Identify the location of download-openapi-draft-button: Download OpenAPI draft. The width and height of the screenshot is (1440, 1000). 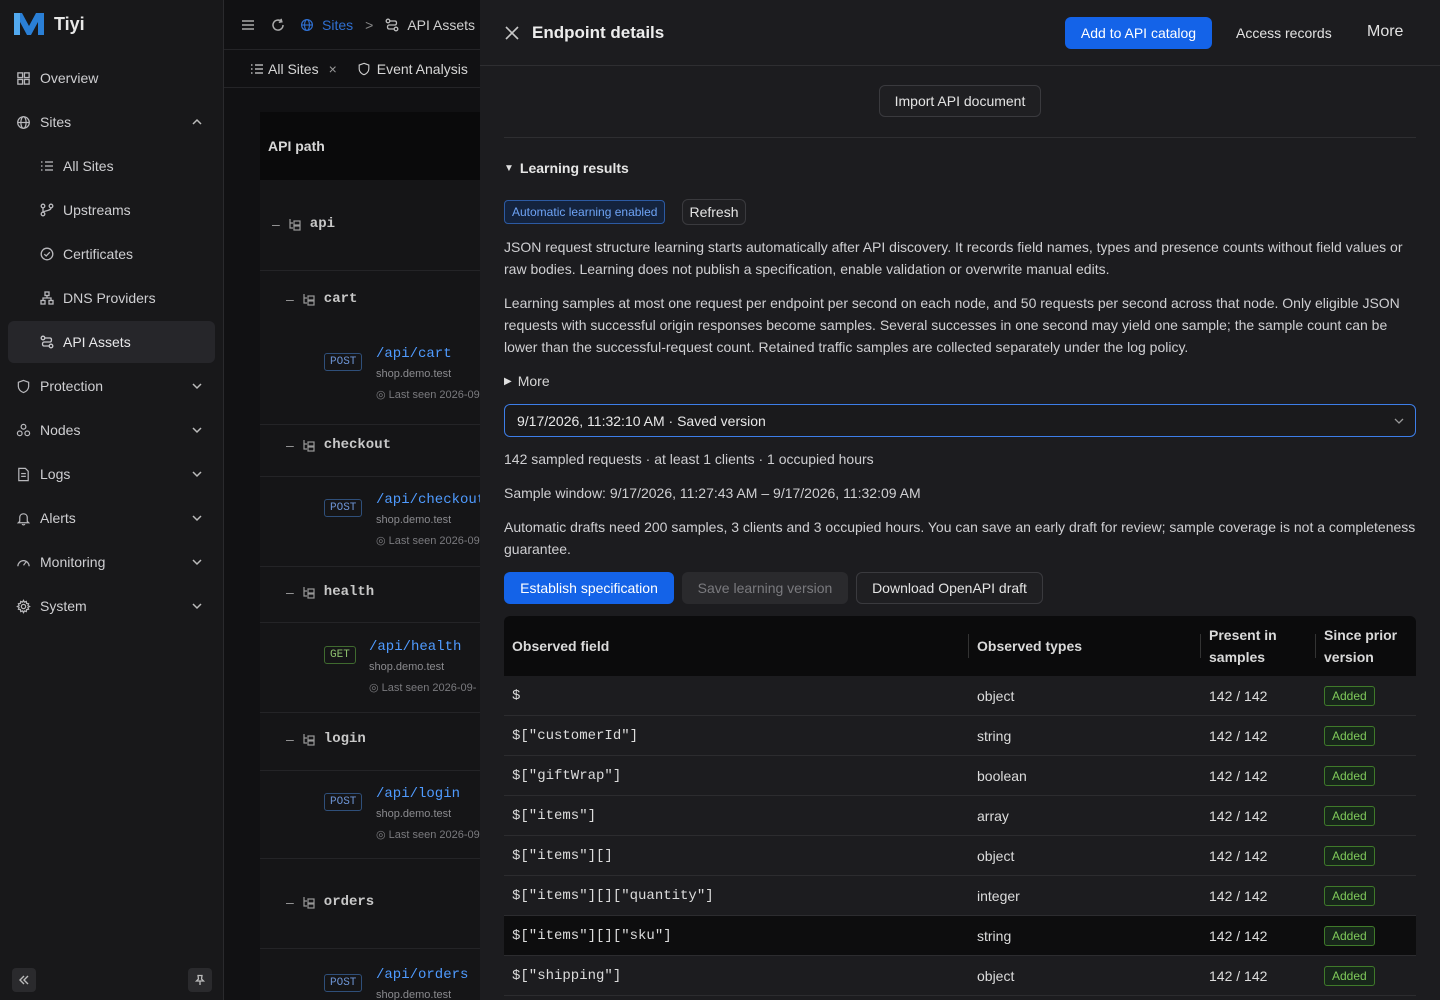
(949, 588).